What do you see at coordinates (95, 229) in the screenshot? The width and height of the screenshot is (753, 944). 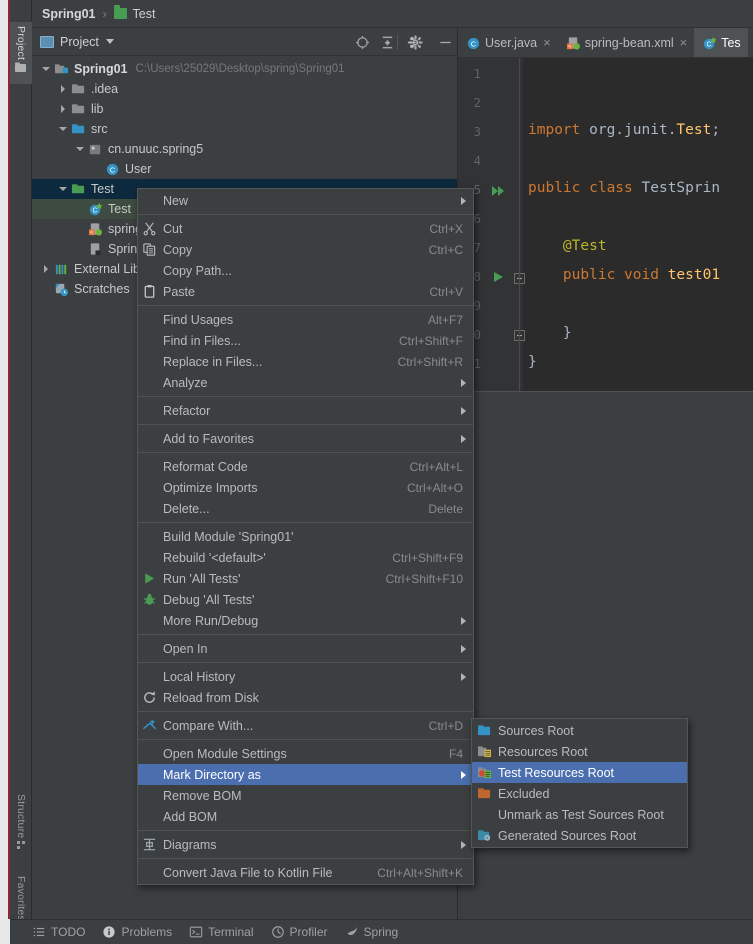 I see `spring-xml-icon: <` at bounding box center [95, 229].